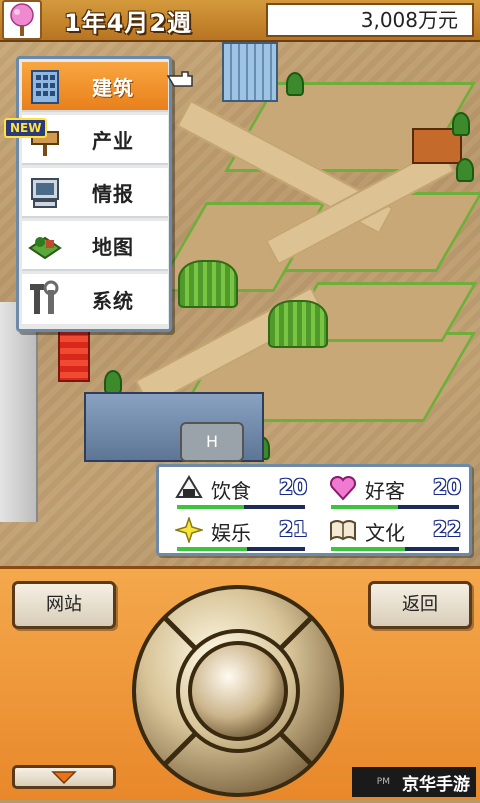 Image resolution: width=480 pixels, height=803 pixels. Describe the element at coordinates (250, 72) in the screenshot. I see `skyscraper-building` at that location.